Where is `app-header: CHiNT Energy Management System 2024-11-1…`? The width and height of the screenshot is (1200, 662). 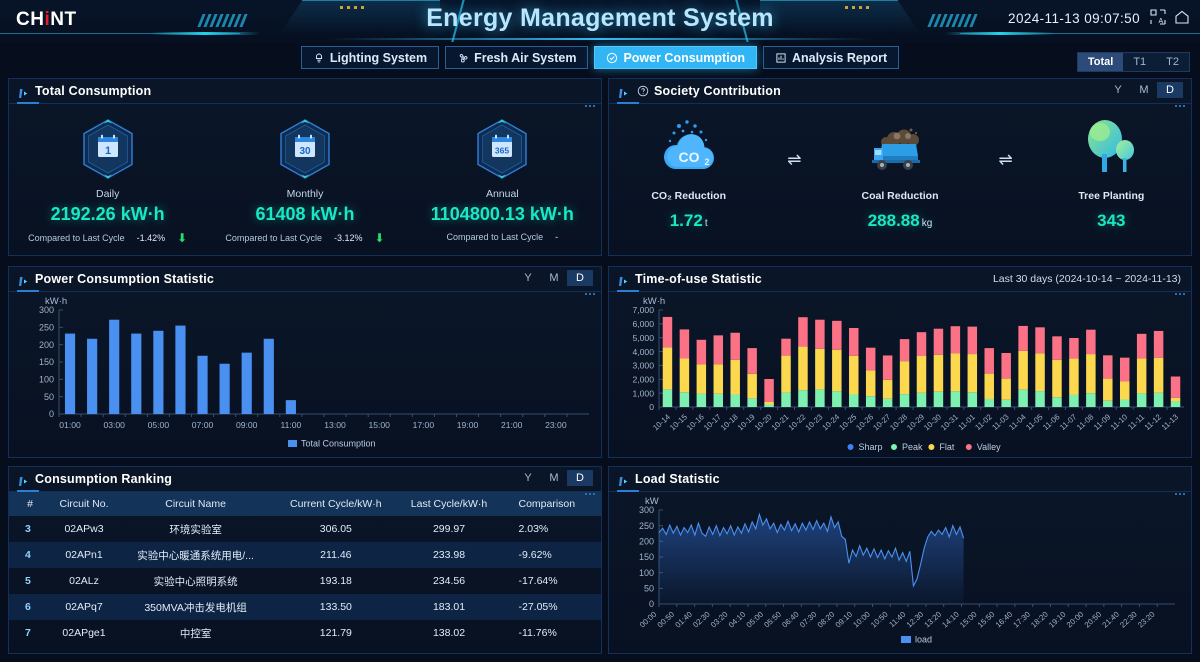 app-header: CHiNT Energy Management System 2024-11-1… is located at coordinates (600, 21).